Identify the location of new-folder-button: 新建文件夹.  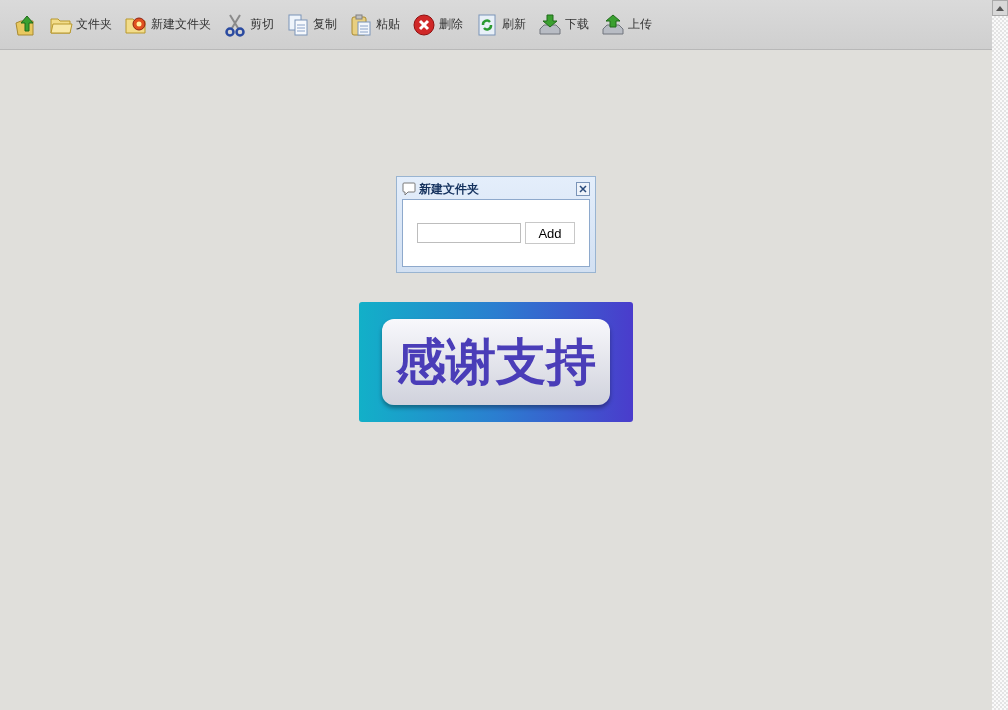
(167, 24).